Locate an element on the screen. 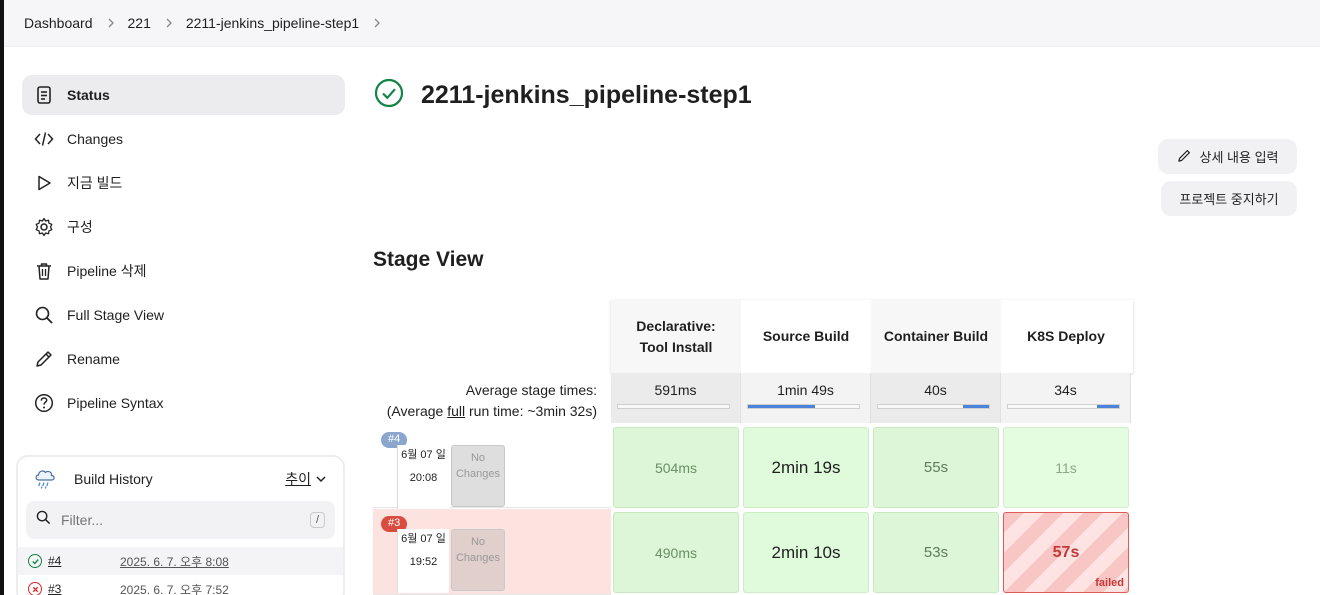 This screenshot has width=1320, height=595. disable-project-button: 프로젝트 중지하기 is located at coordinates (1229, 198).